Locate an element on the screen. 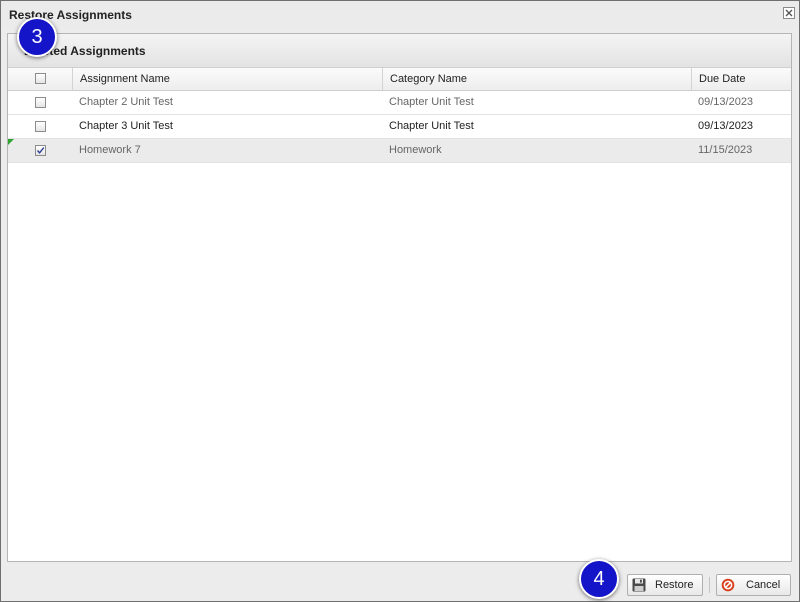  close-icon is located at coordinates (789, 13).